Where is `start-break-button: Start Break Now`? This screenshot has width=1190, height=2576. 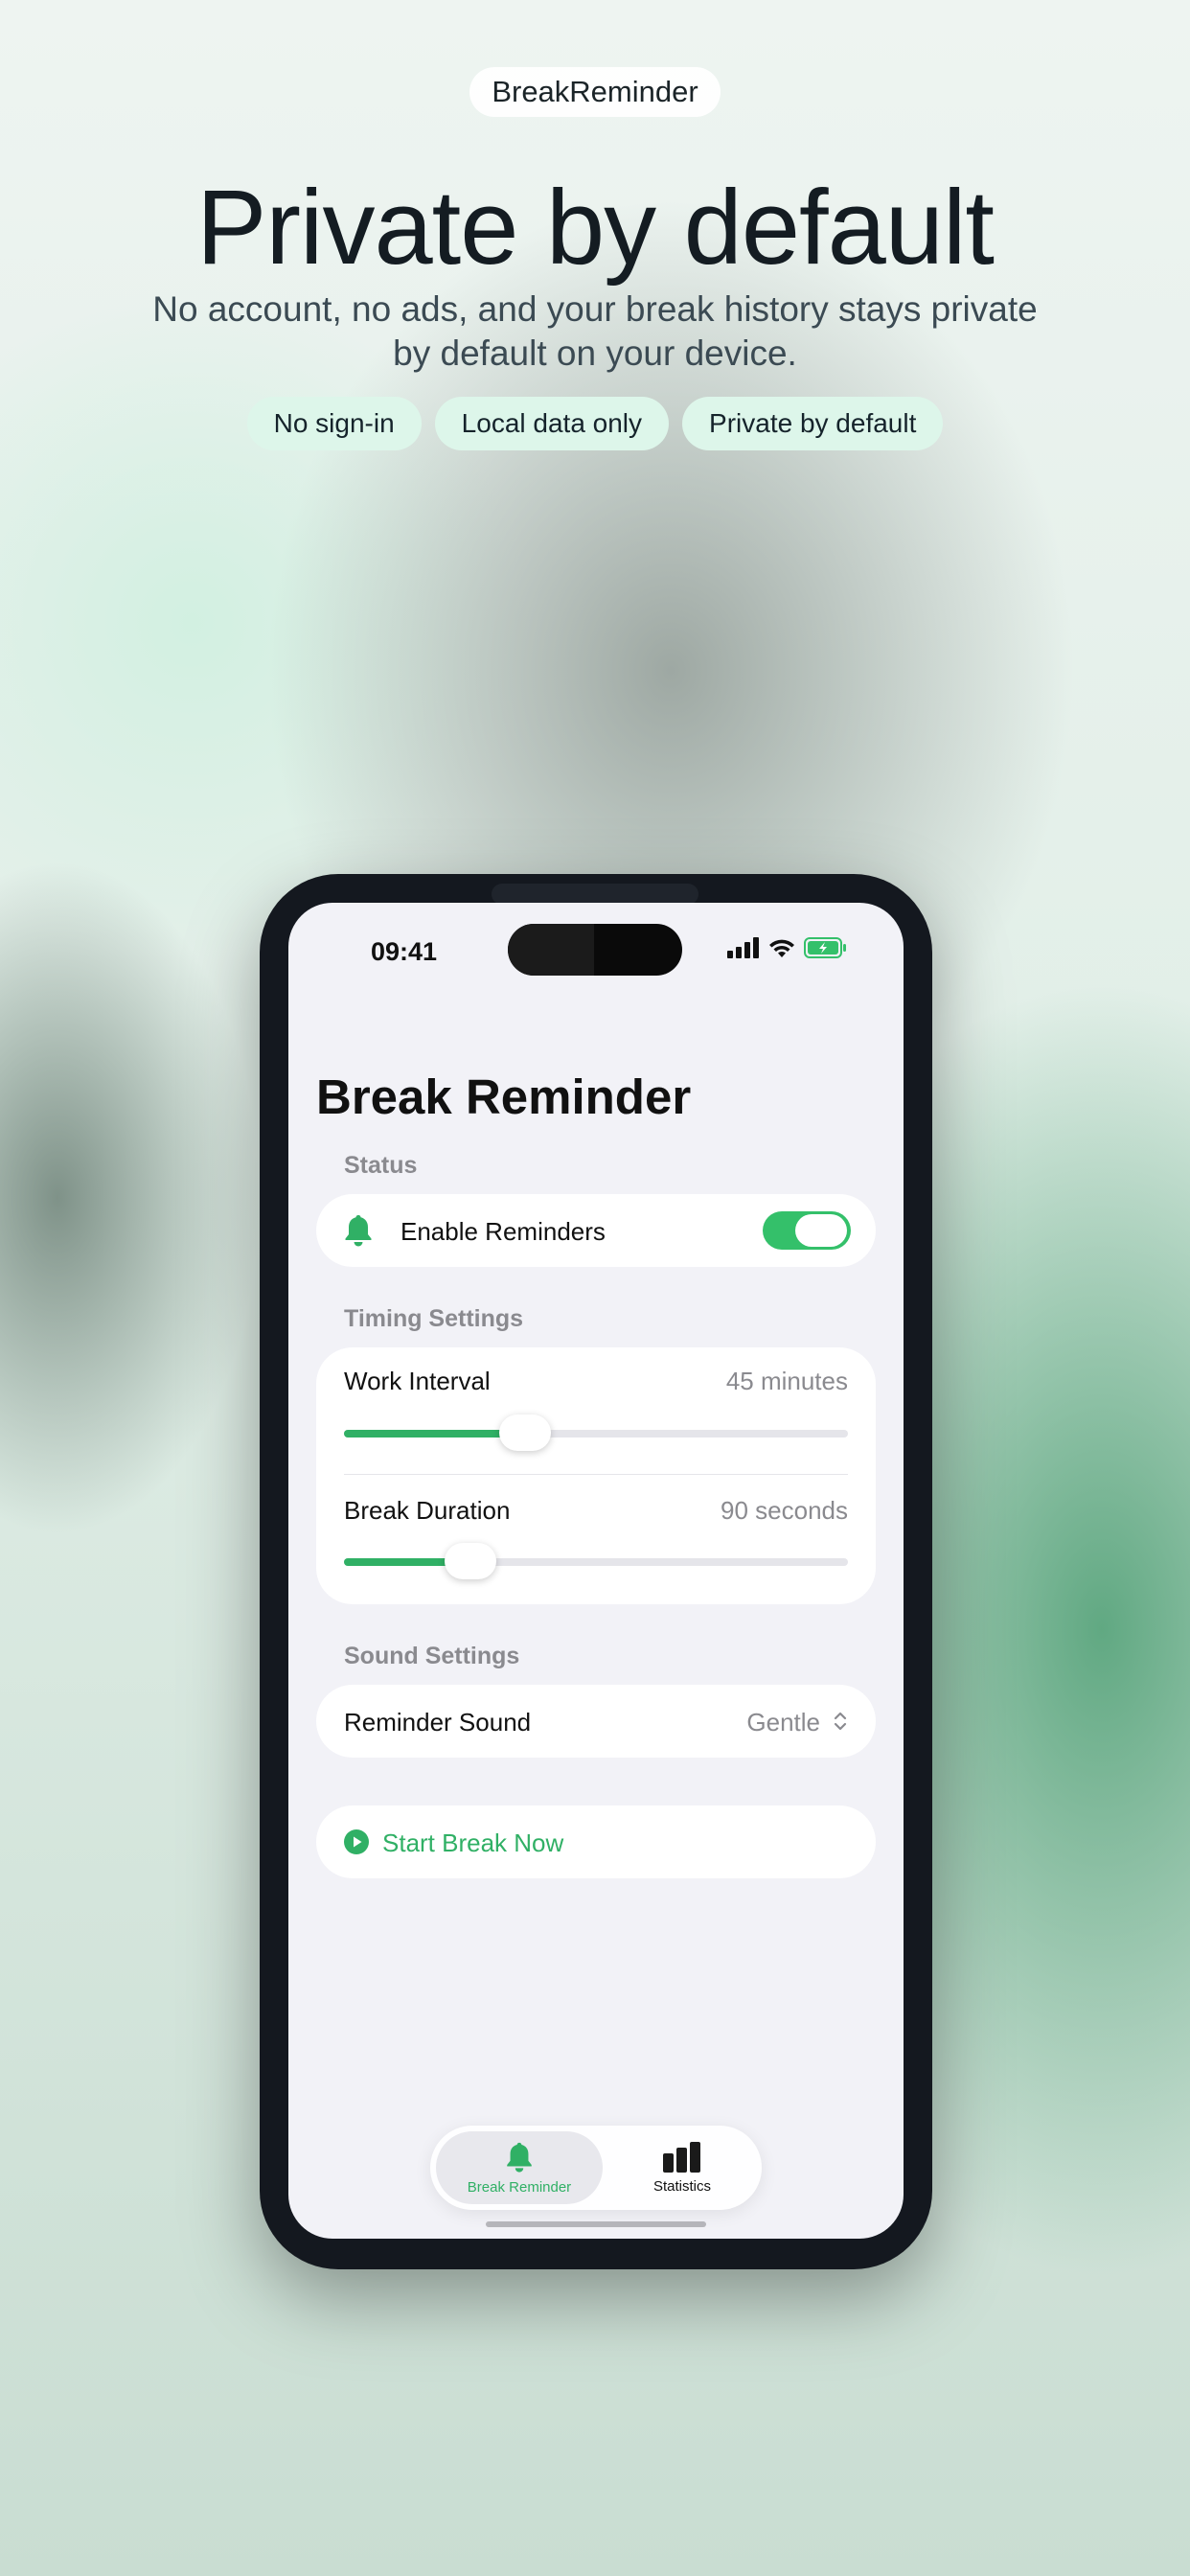
start-break-button: Start Break Now is located at coordinates (596, 1842).